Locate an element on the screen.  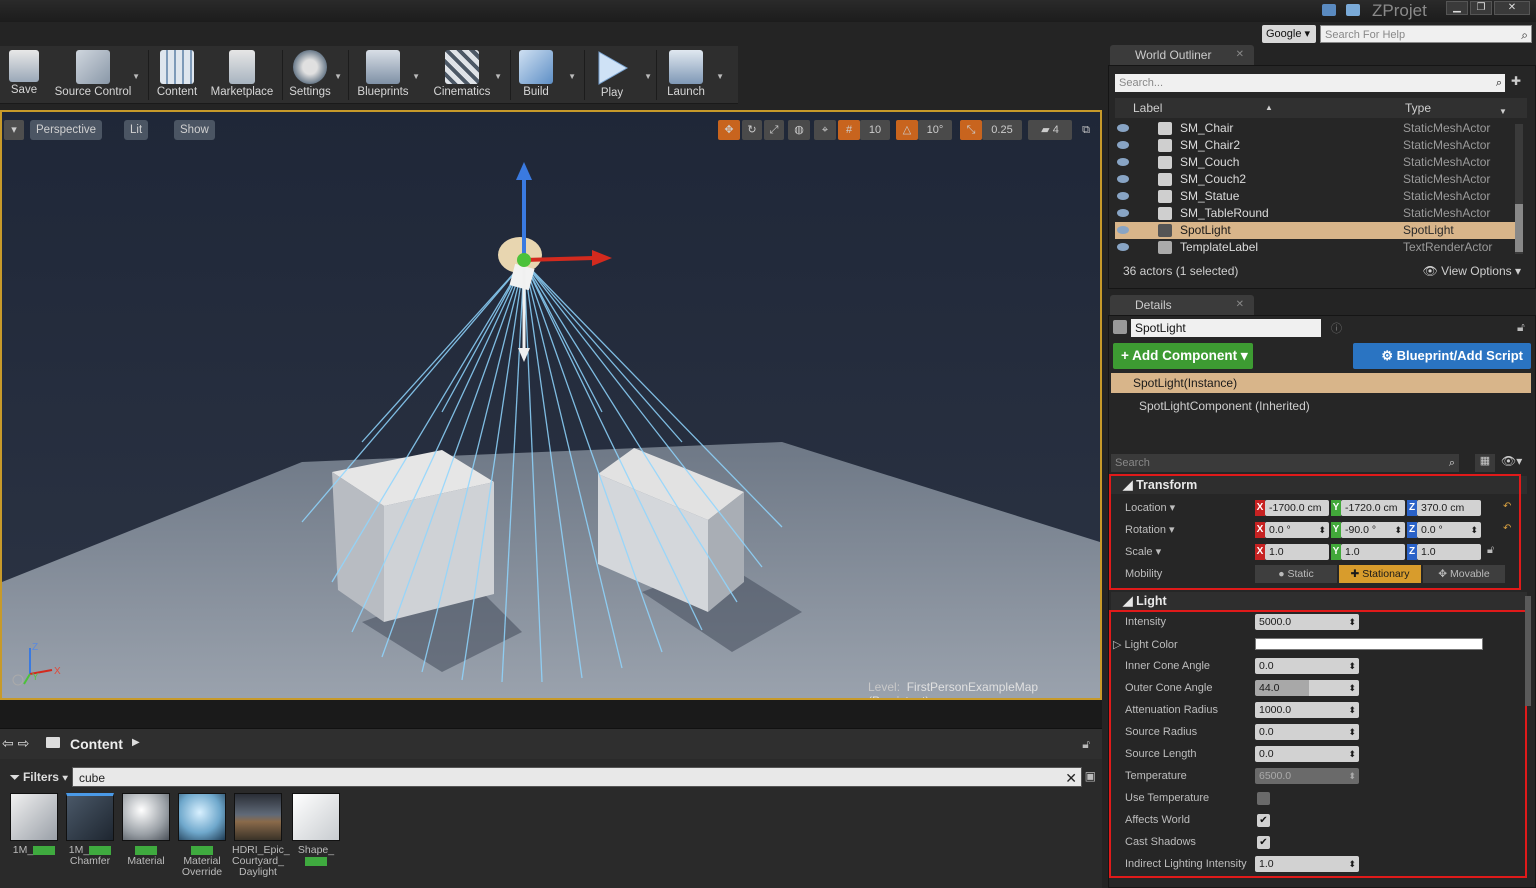
show-flags-button: Show is located at coordinates (194, 130).